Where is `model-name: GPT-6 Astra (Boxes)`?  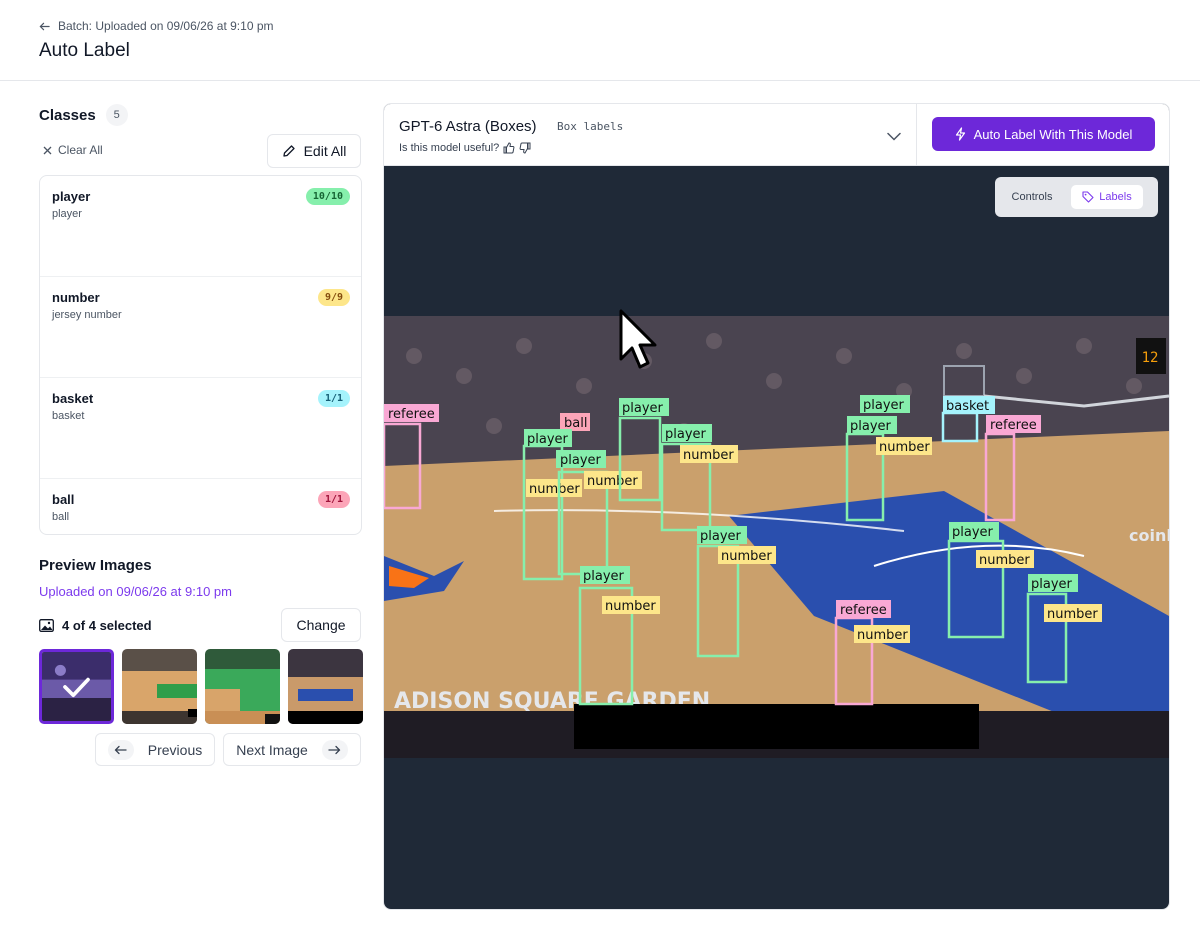 model-name: GPT-6 Astra (Boxes) is located at coordinates (468, 126).